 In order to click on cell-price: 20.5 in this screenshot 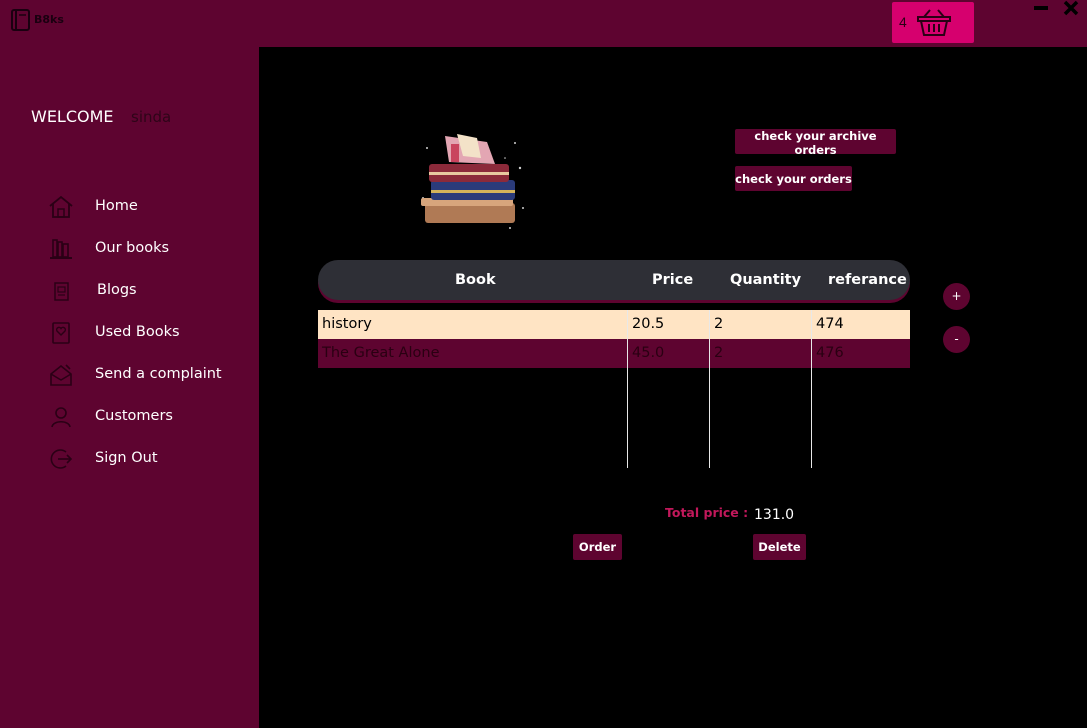, I will do `click(648, 324)`.